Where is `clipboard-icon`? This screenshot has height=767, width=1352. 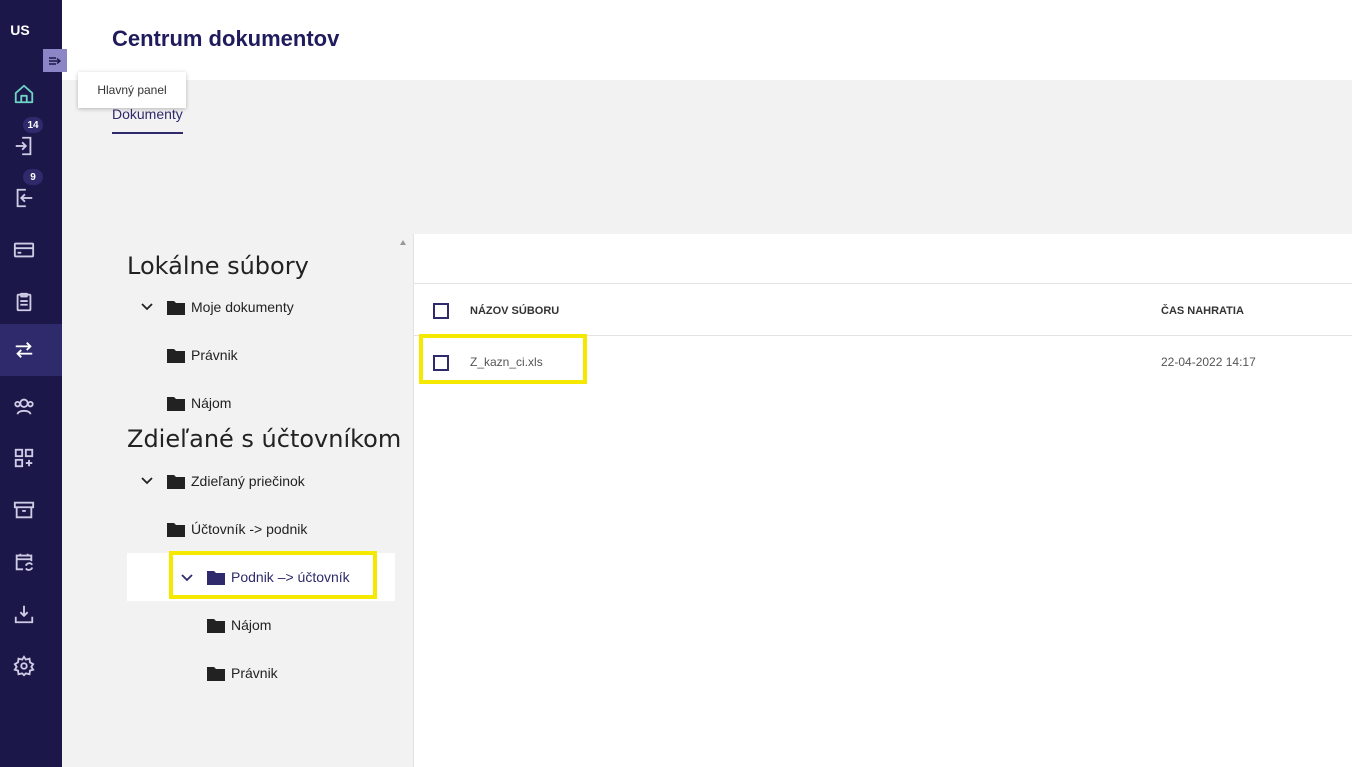 clipboard-icon is located at coordinates (24, 302).